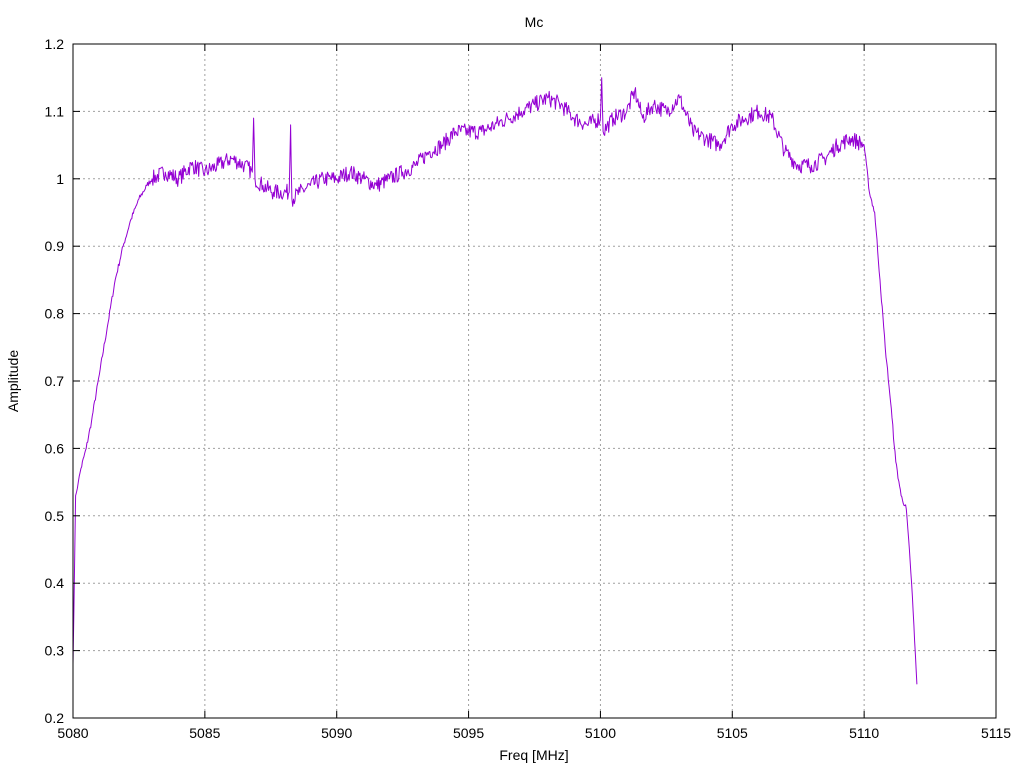 This screenshot has height=773, width=1024. Describe the element at coordinates (468, 733) in the screenshot. I see `x-tick-label: 5095` at that location.